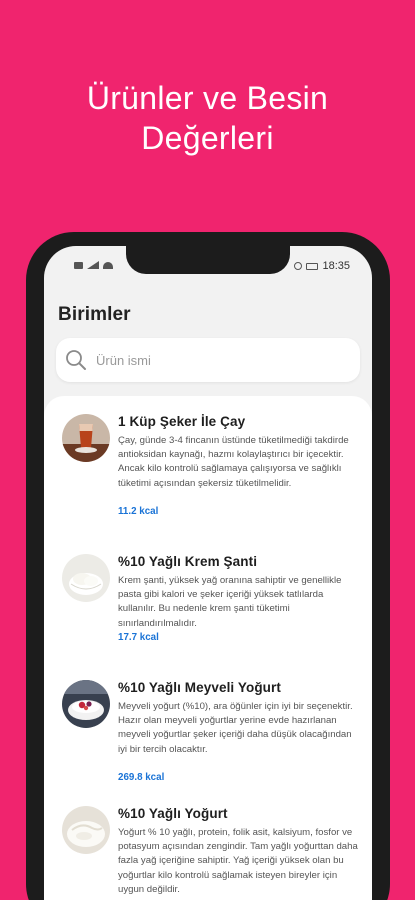  Describe the element at coordinates (188, 561) in the screenshot. I see `item-name: %10 Yağlı Krem Şanti` at that location.